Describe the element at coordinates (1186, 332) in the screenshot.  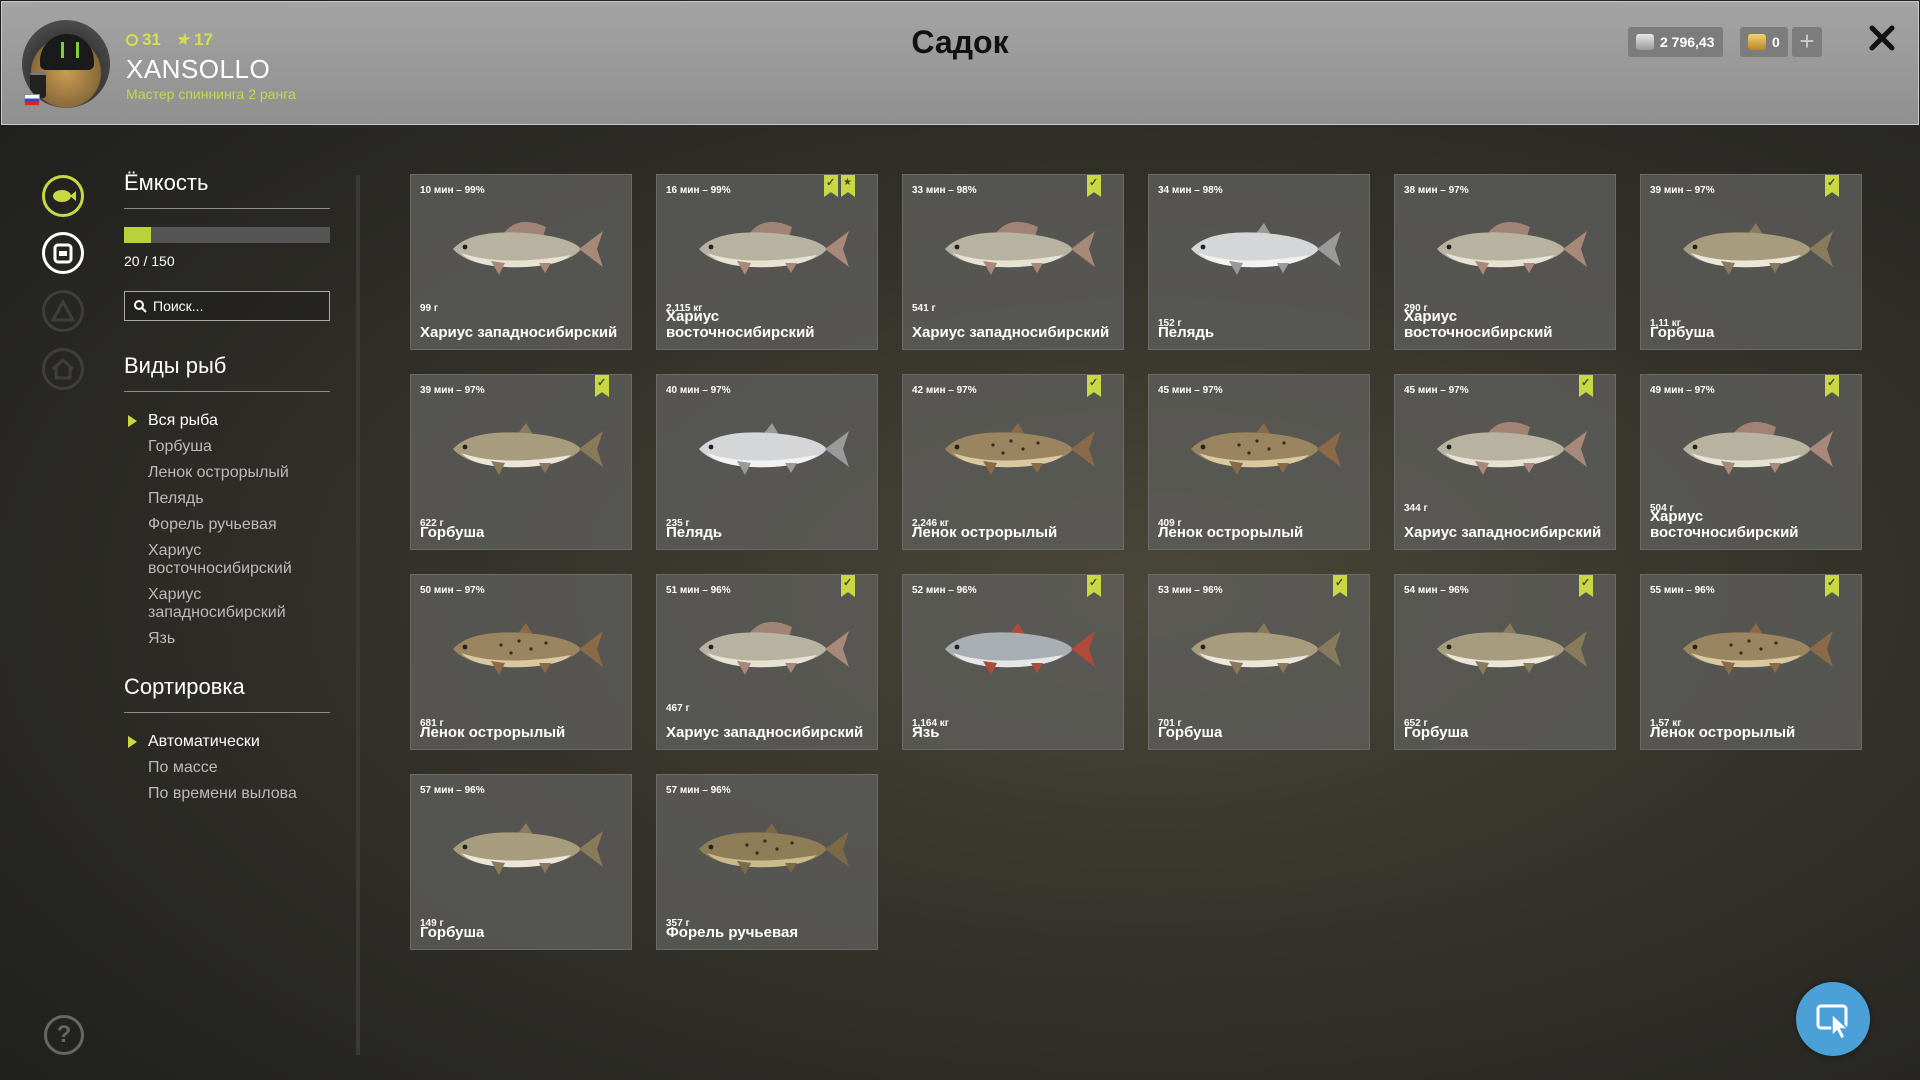
I see `fish-name: Пелядь` at that location.